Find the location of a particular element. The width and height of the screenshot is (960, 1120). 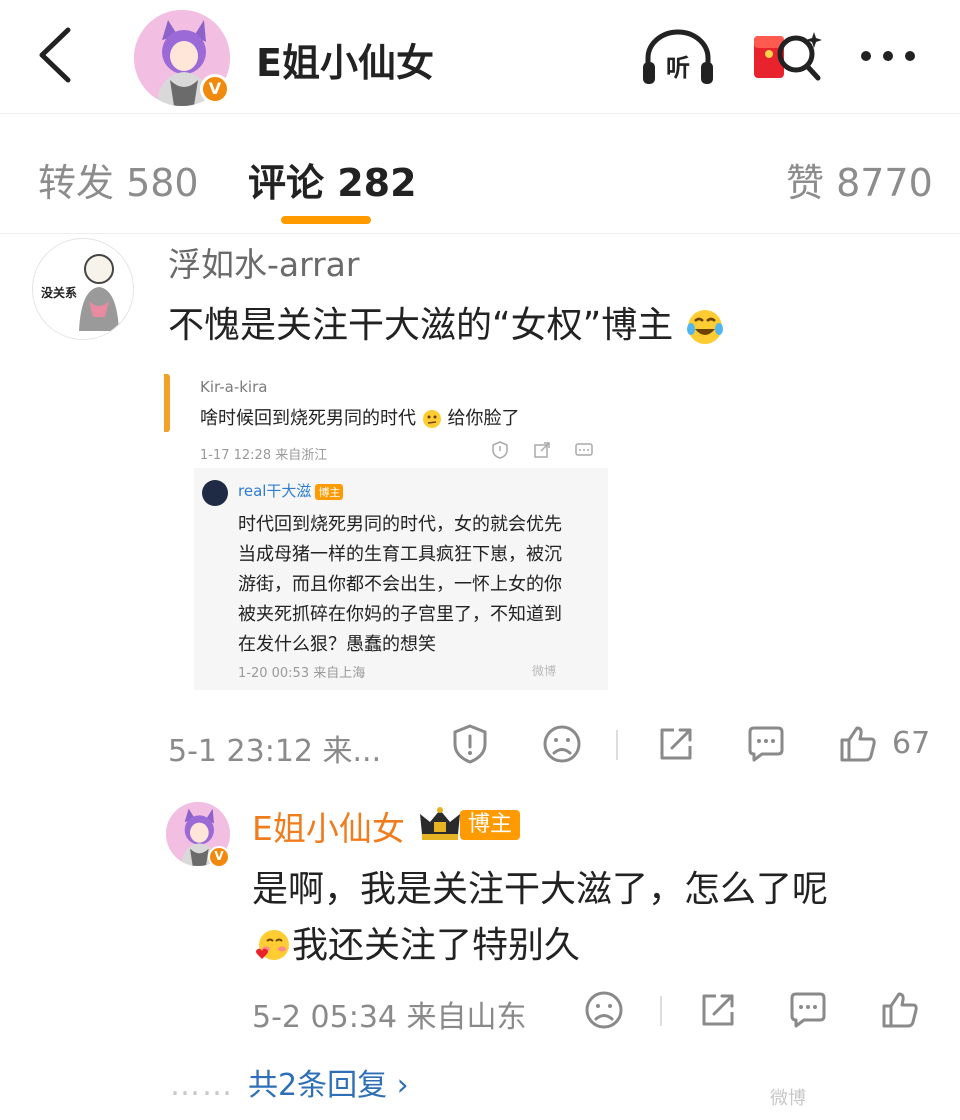

tab-bar: 转发 580 评论 282 赞 8770 is located at coordinates (480, 174).